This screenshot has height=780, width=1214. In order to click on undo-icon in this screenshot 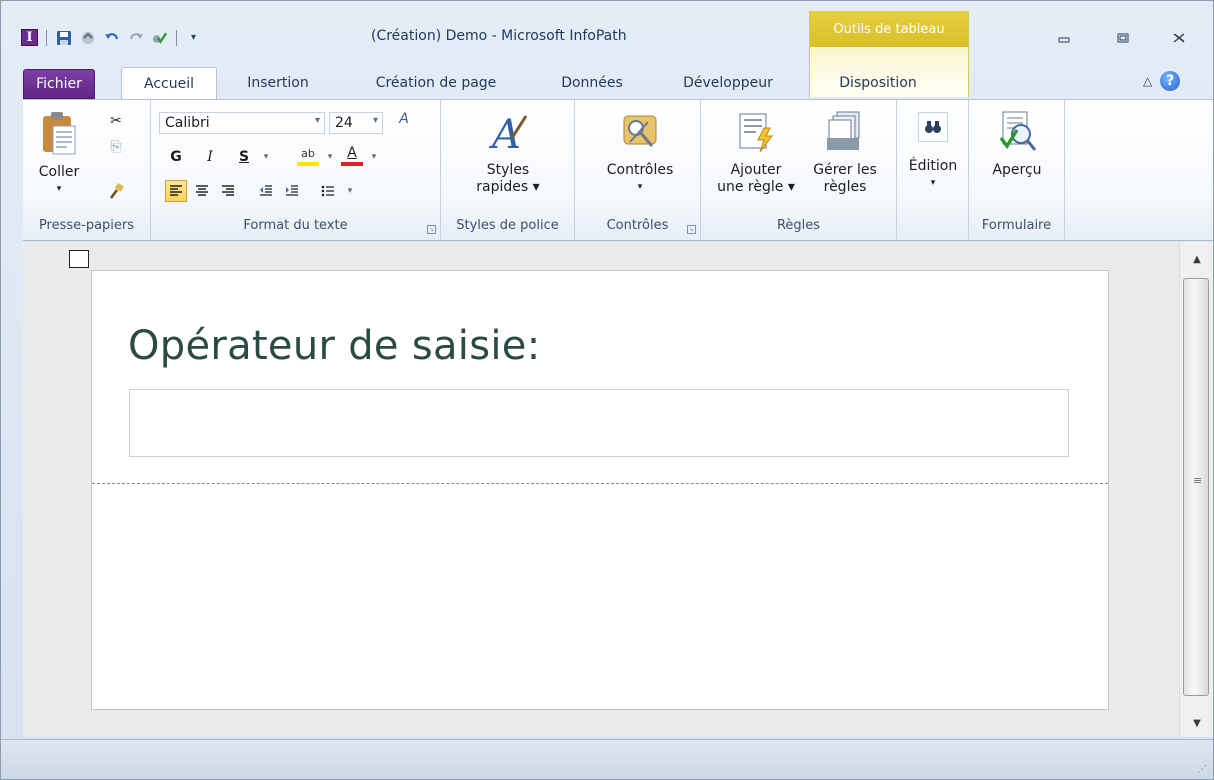, I will do `click(111, 37)`.